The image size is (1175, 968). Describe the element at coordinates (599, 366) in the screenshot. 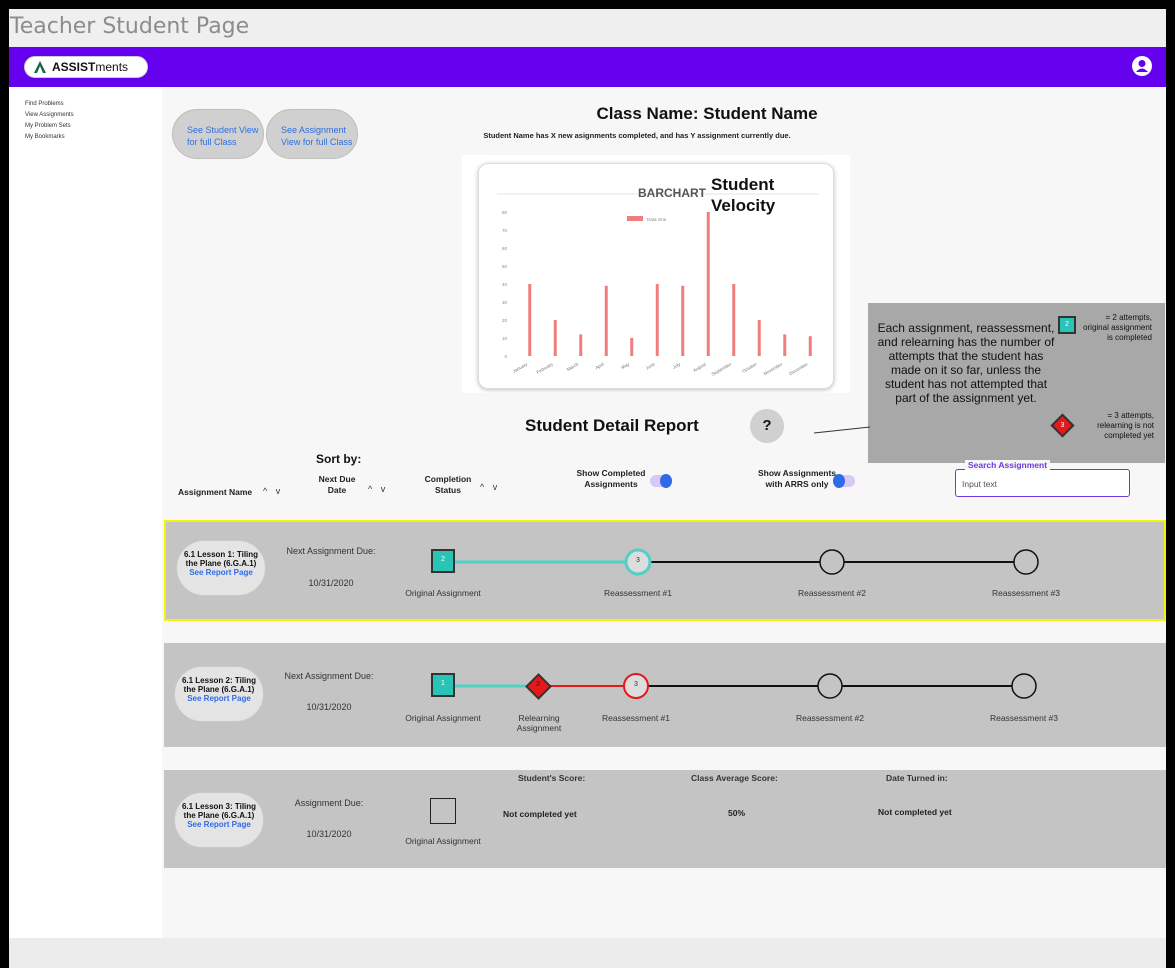

I see `x-tick-label: April` at that location.